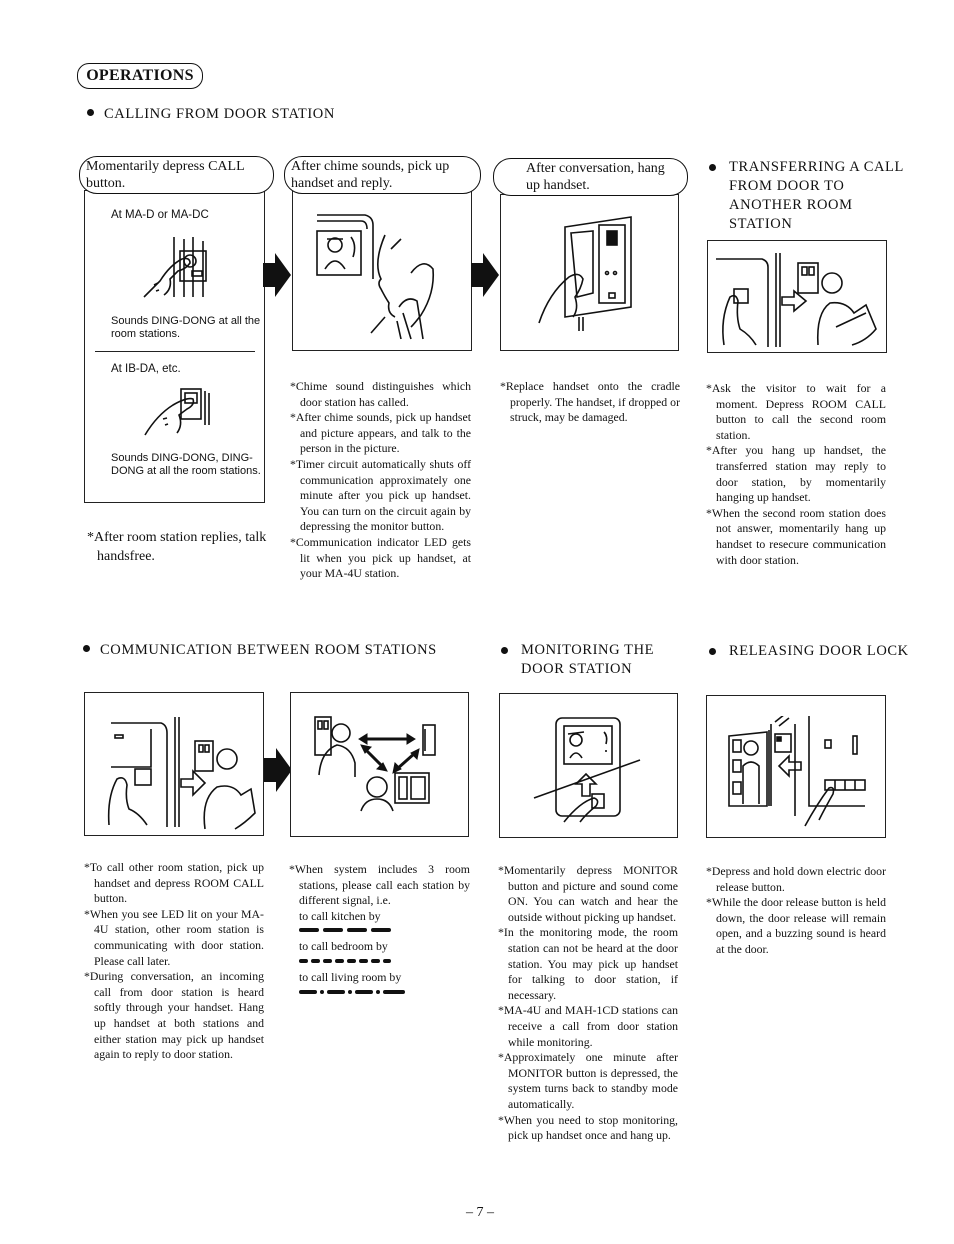 Image resolution: width=954 pixels, height=1244 pixels. Describe the element at coordinates (480, 1212) in the screenshot. I see `page-number: – 7 –` at that location.